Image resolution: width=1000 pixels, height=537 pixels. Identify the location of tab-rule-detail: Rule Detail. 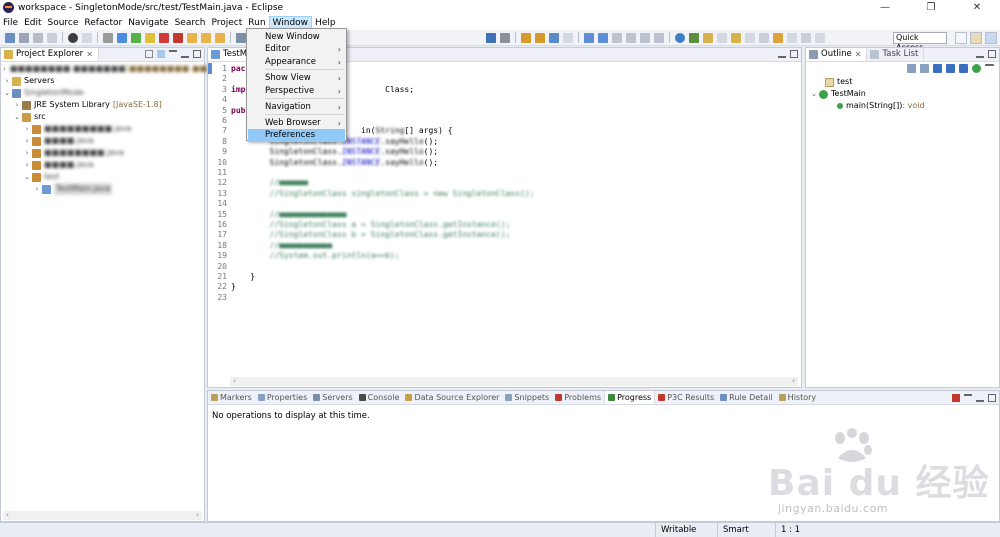
(746, 397).